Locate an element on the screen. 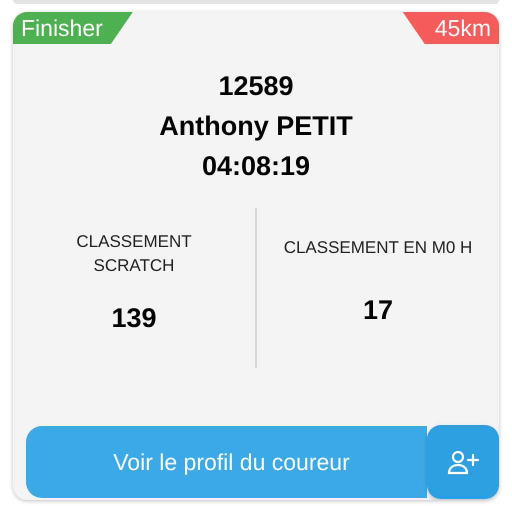  finish-time: 04:08:19 is located at coordinates (256, 166).